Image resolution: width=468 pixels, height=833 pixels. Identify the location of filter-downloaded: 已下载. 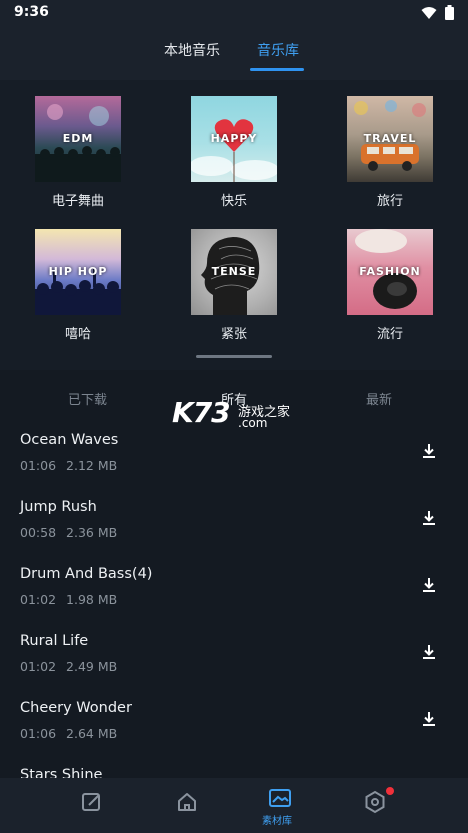
(87, 398).